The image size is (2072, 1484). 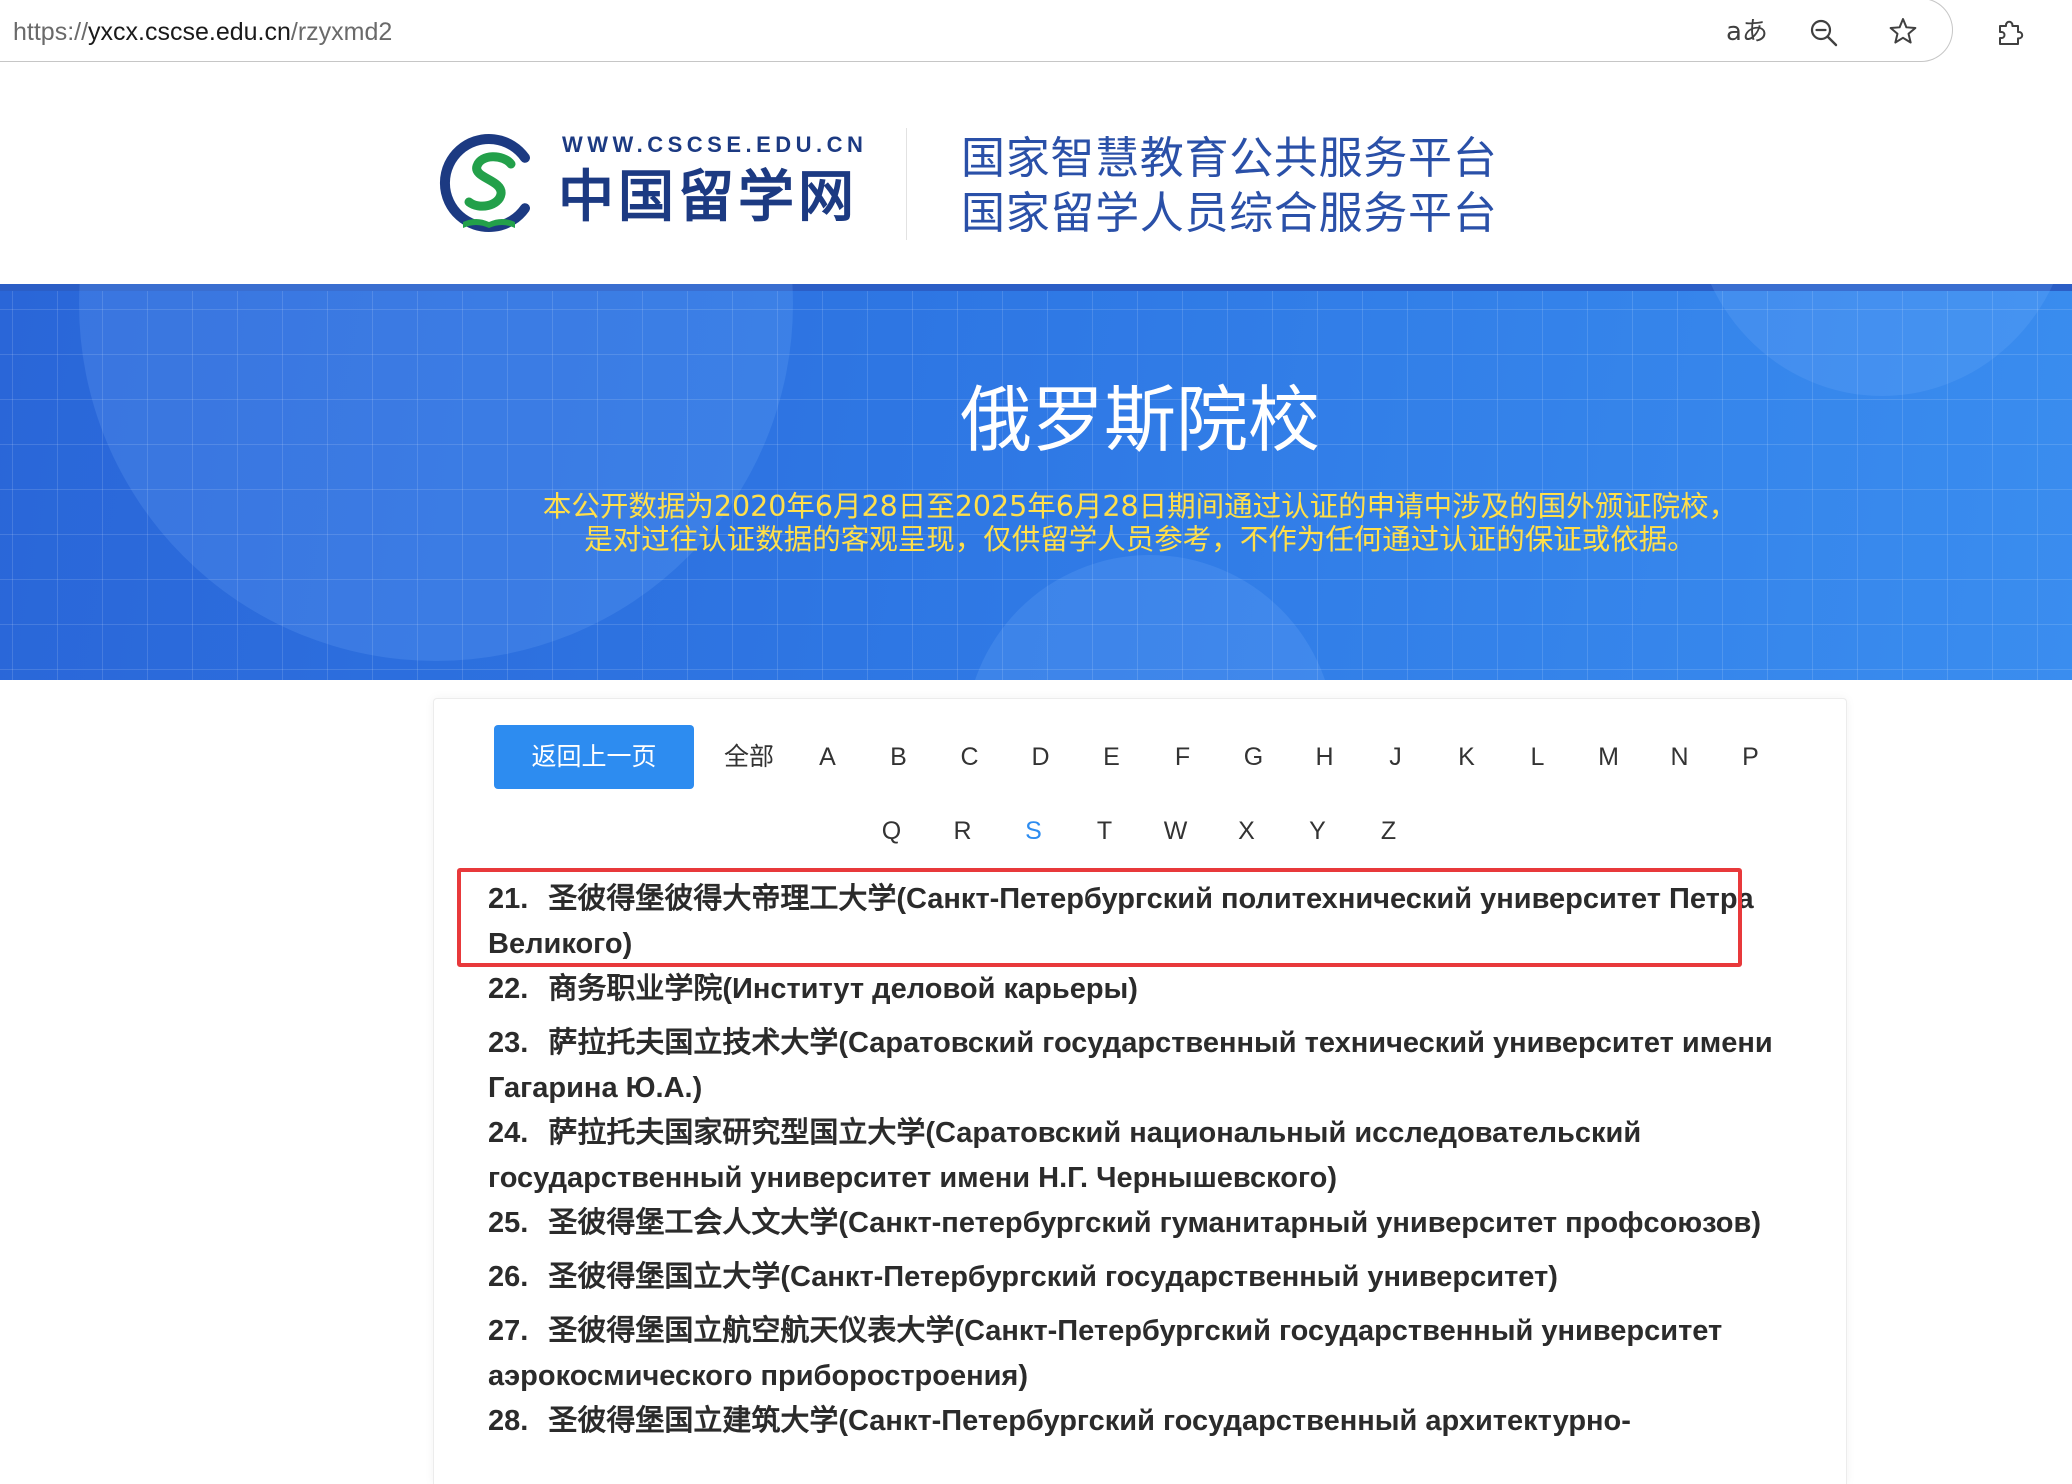 I want to click on data-notice-line: 是对过往认证数据的客观呈现，仅供留学人员参考，不作为任何通过认证的保证或依据。, so click(x=1140, y=539).